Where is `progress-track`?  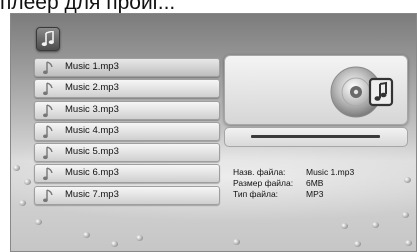
progress-track is located at coordinates (315, 136).